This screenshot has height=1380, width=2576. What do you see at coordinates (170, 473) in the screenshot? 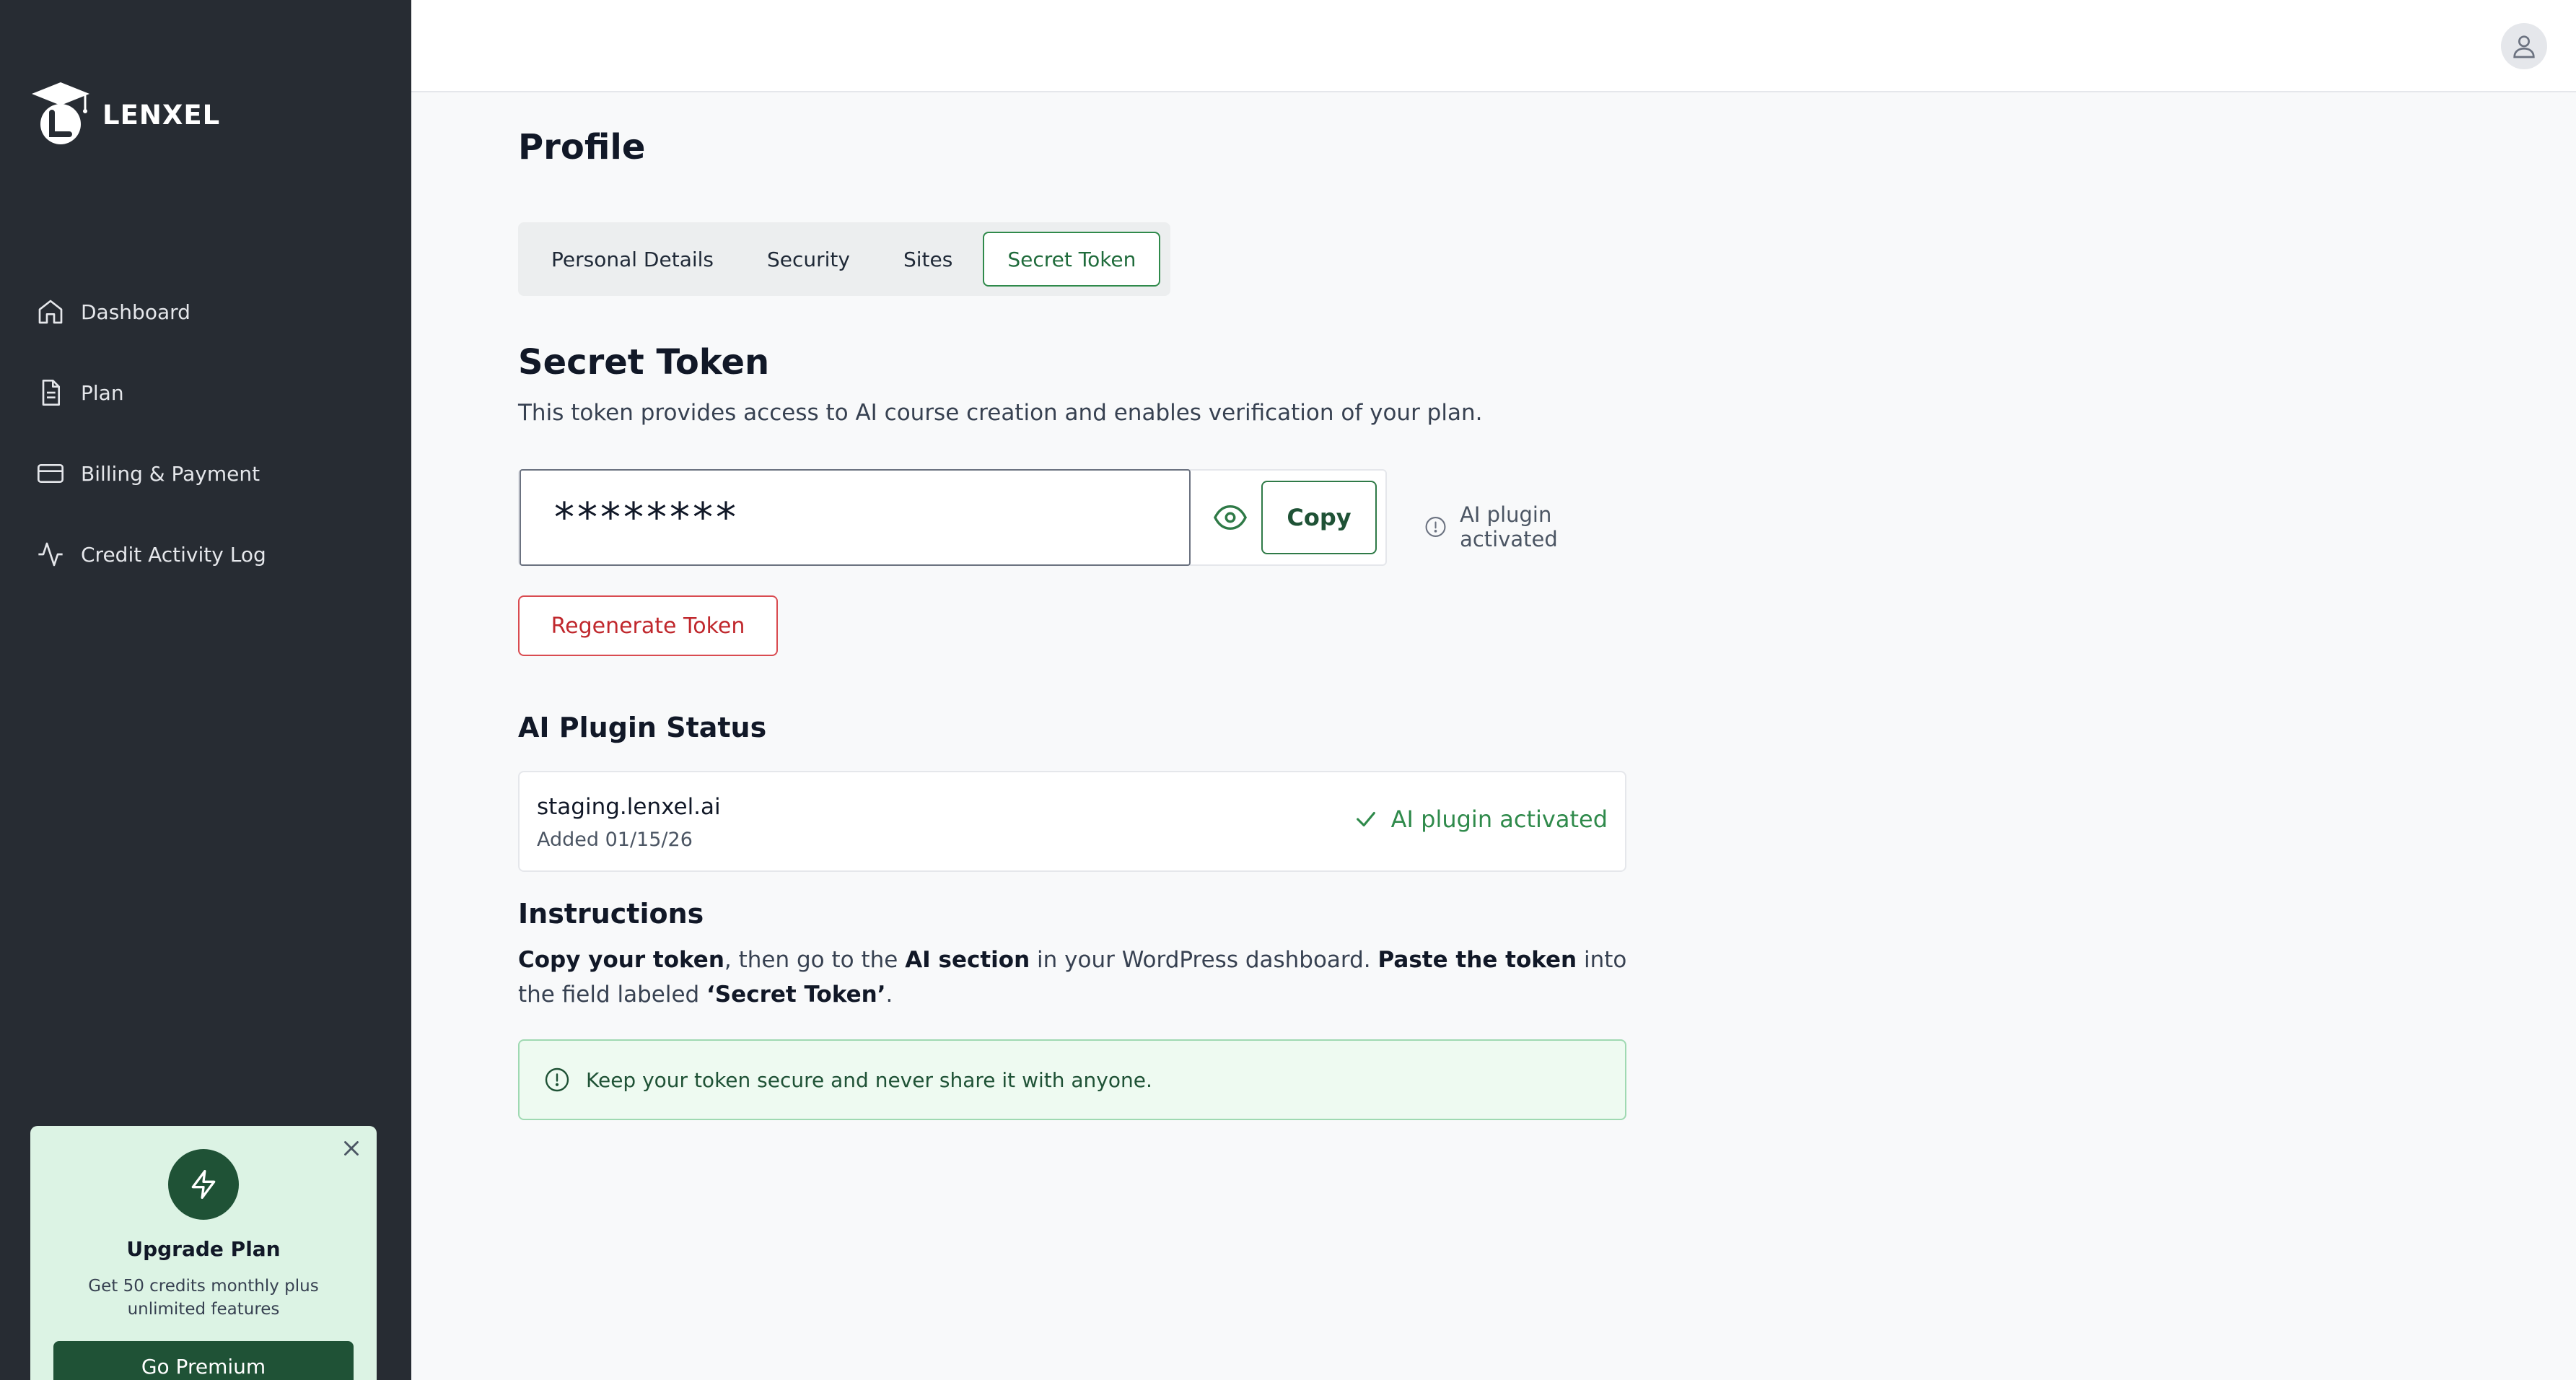
I see `sidebar-item-label: Billing & Payment` at bounding box center [170, 473].